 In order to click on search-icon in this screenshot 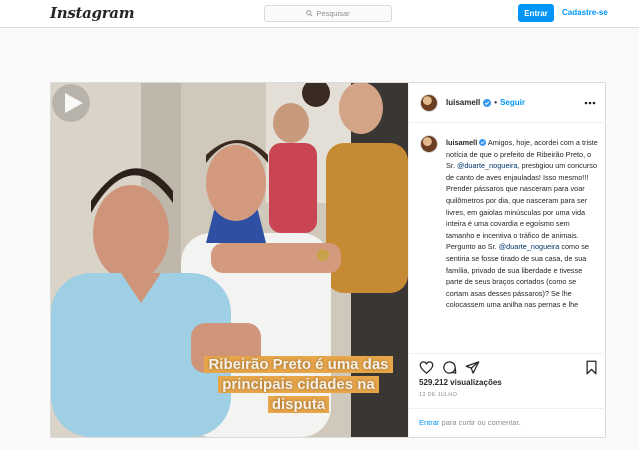, I will do `click(309, 13)`.